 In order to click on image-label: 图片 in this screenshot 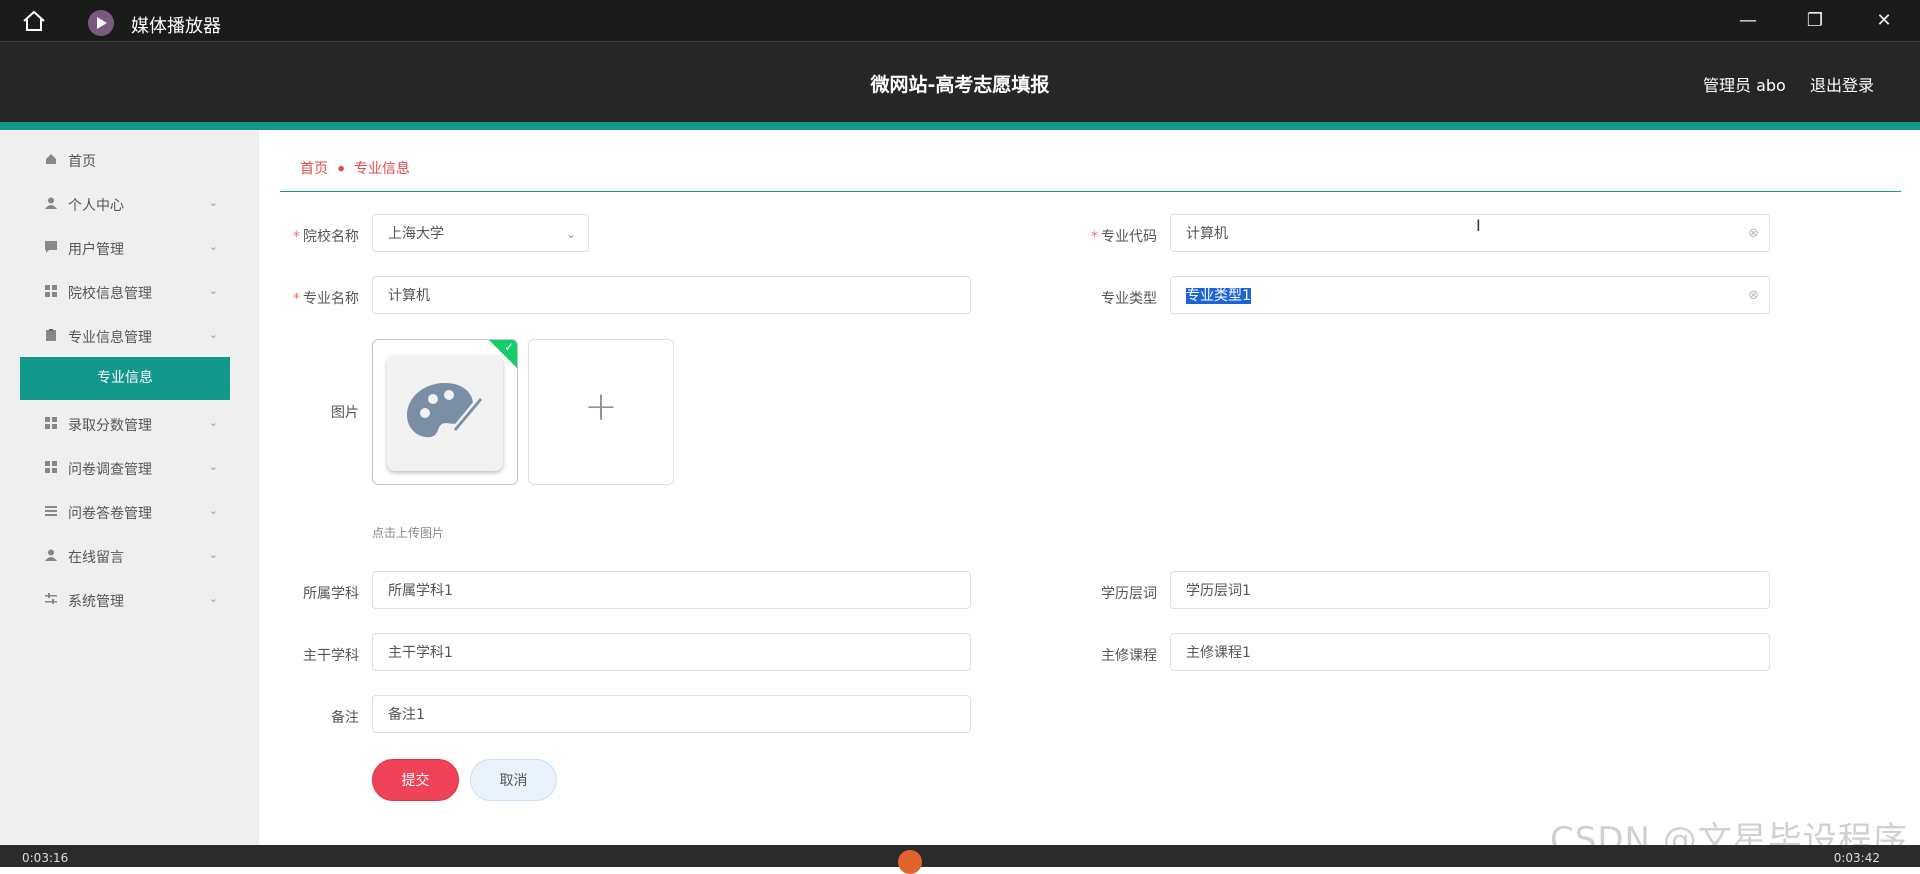, I will do `click(345, 413)`.